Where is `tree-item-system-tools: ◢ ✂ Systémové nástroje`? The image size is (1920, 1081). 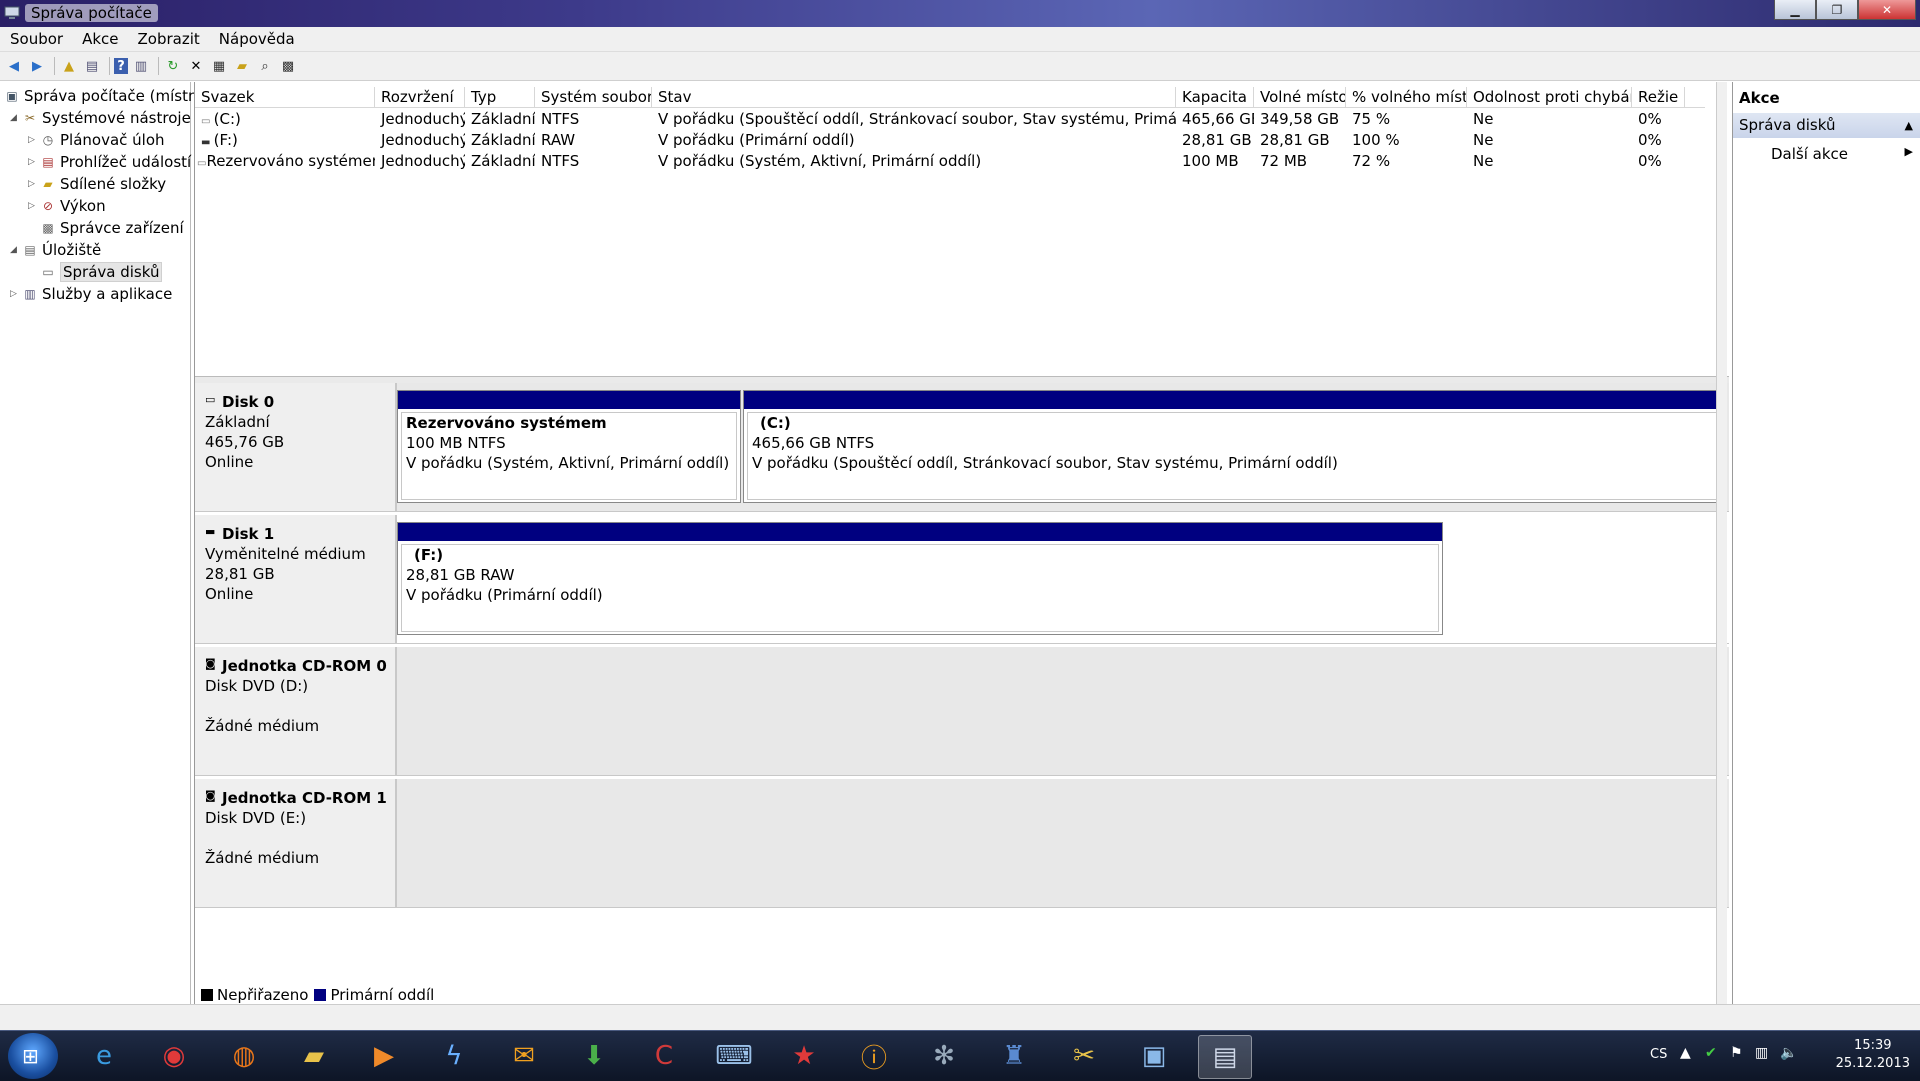
tree-item-system-tools: ◢ ✂ Systémové nástroje is located at coordinates (100, 117).